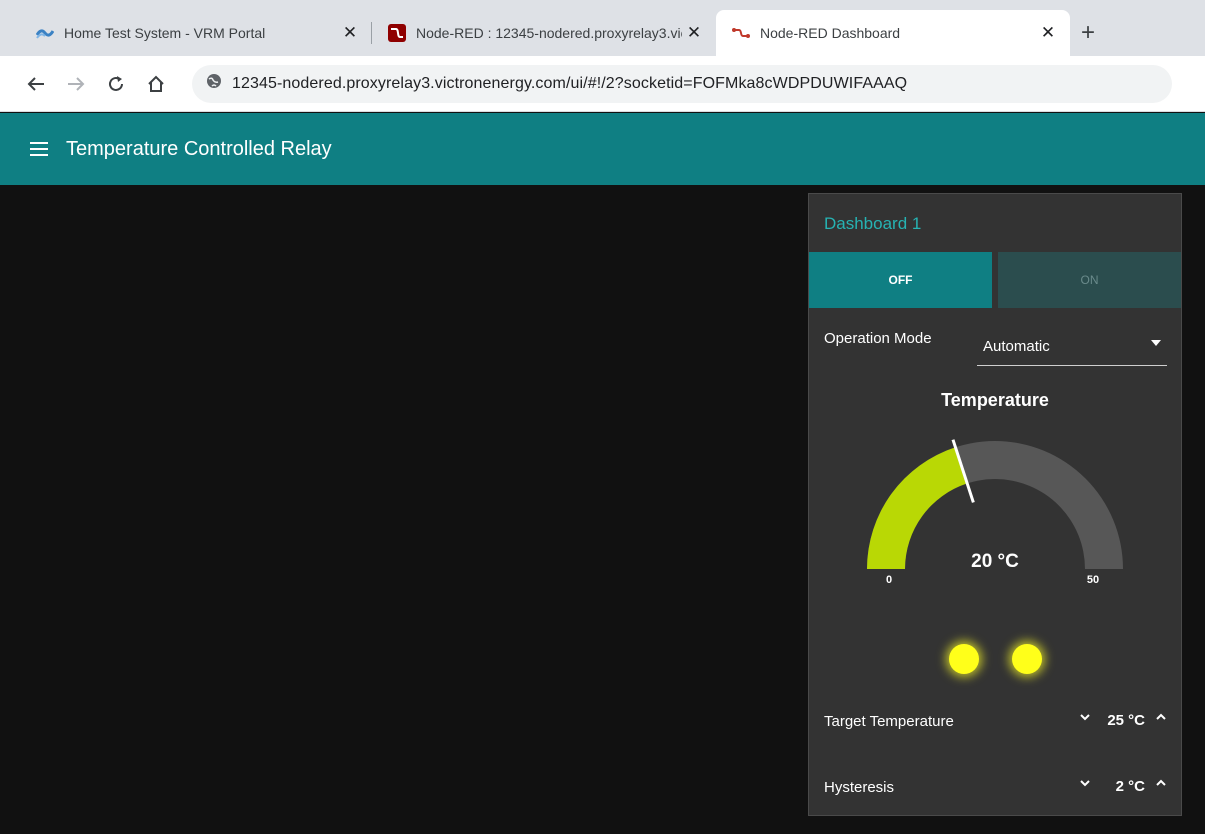 This screenshot has height=834, width=1205. What do you see at coordinates (995, 788) in the screenshot?
I see `hysteresis-numeric: Hysteresis 2 °C` at bounding box center [995, 788].